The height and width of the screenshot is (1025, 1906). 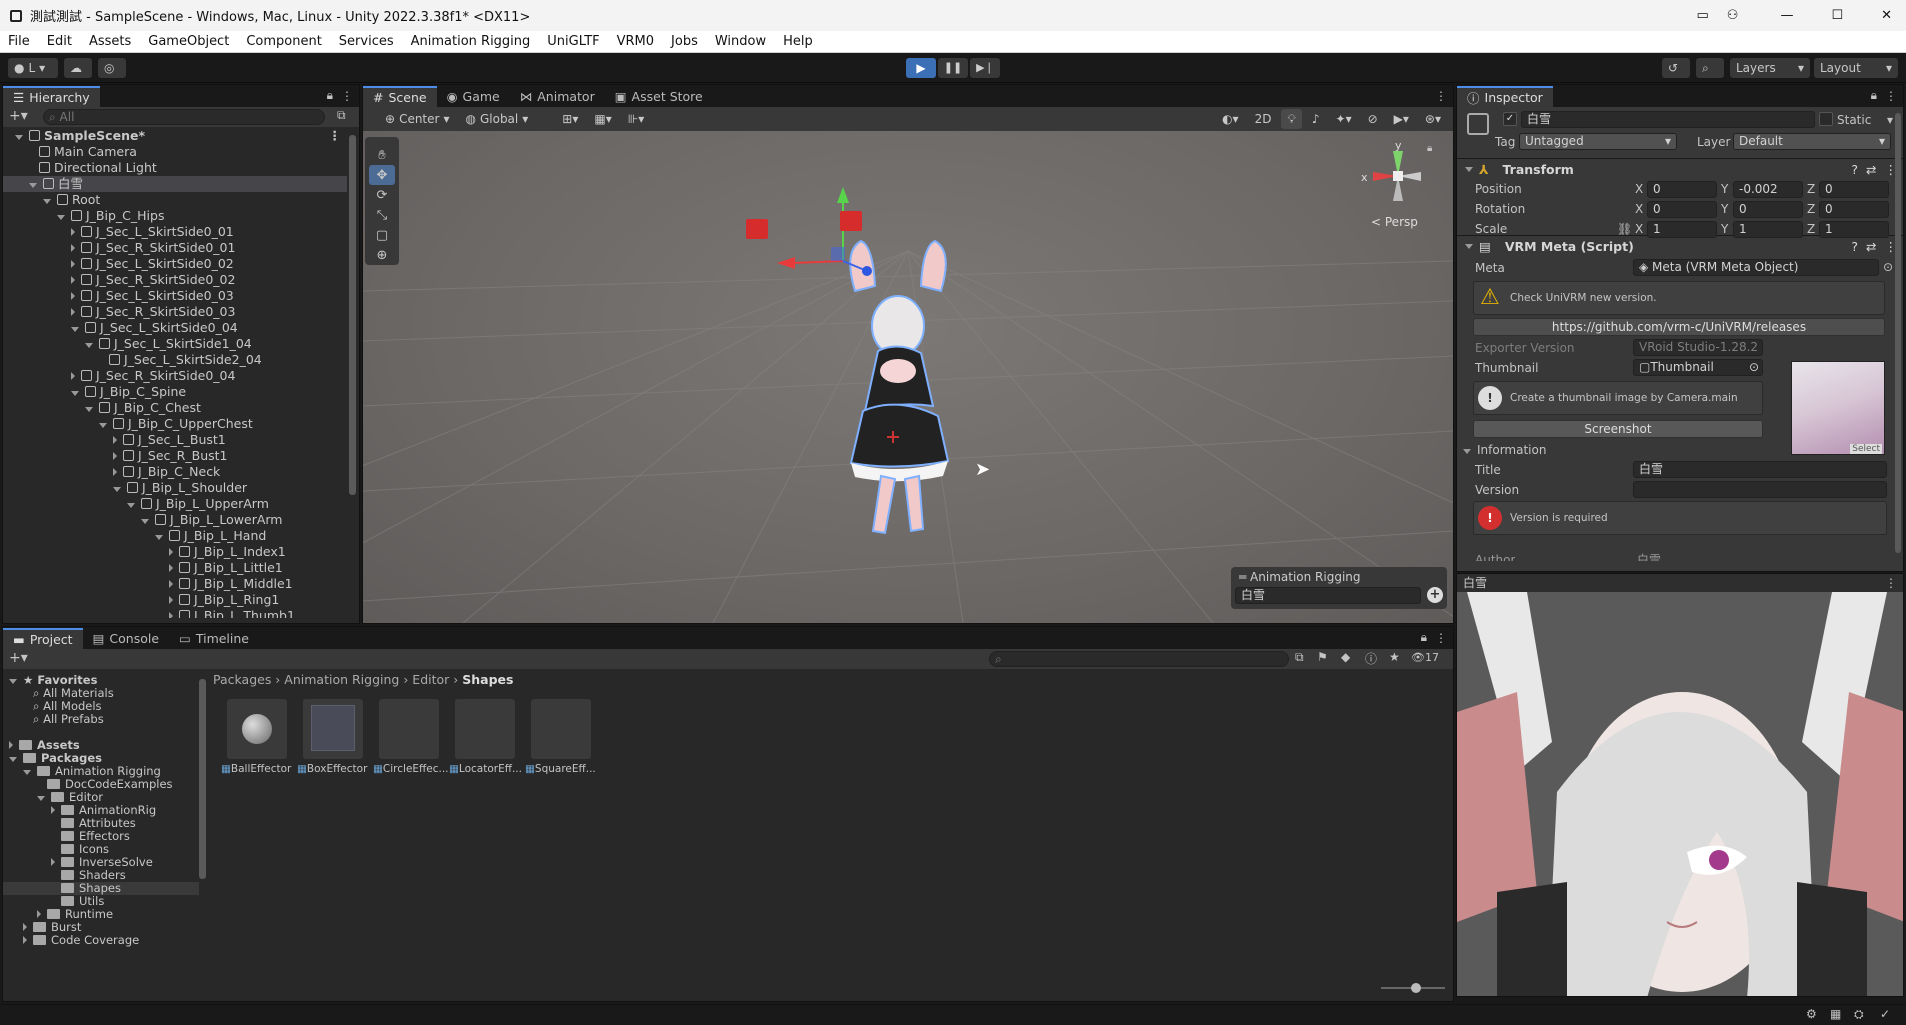 I want to click on menu-unigltf: UniGLTF, so click(x=573, y=41).